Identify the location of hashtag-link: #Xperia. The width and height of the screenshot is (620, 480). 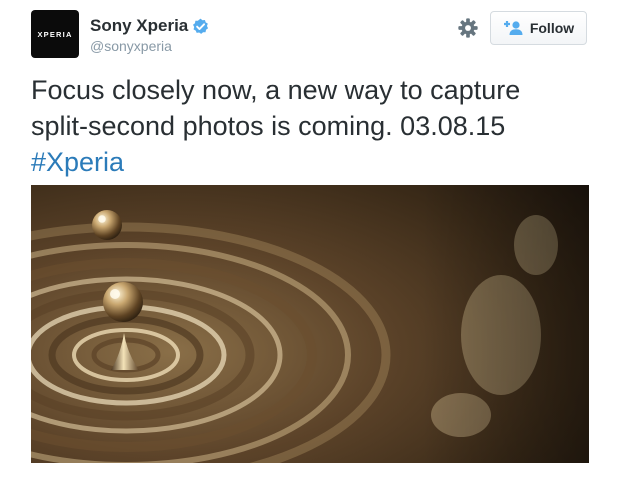
(77, 162).